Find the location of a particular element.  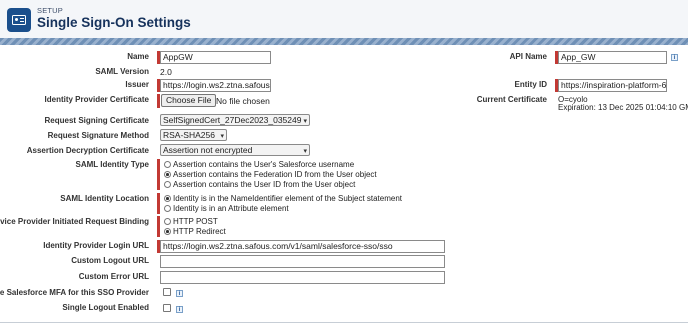

binding-option: HTTP POST is located at coordinates (191, 221).